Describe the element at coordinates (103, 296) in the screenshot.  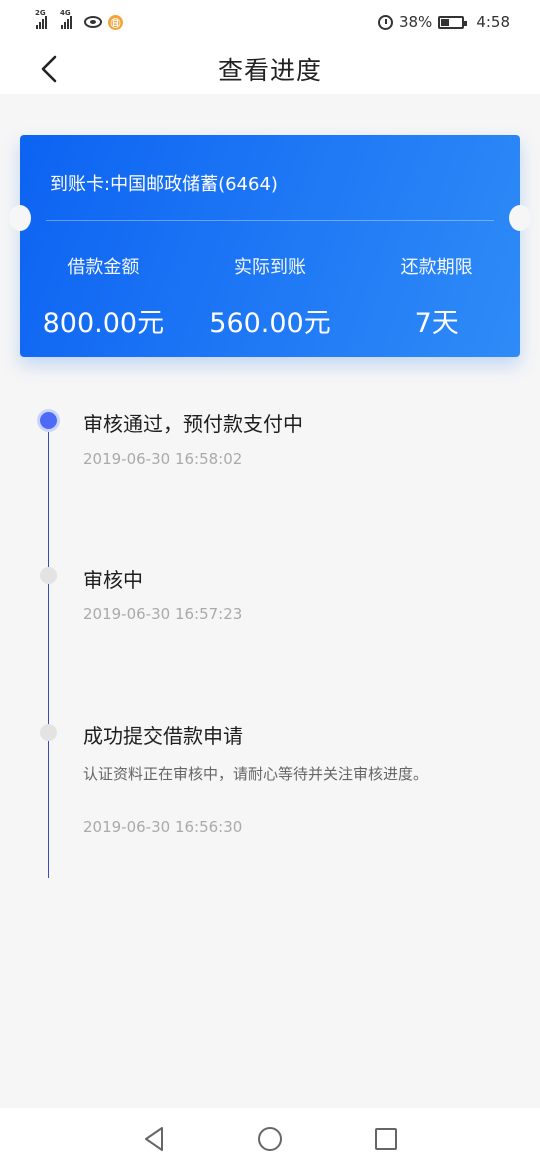
I see `loan-amount-column: 借款金额 800.00元` at that location.